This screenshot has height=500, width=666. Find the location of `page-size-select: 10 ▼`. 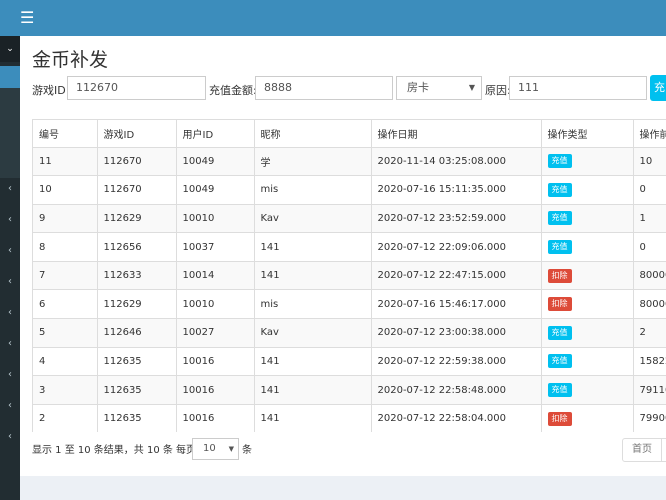

page-size-select: 10 ▼ is located at coordinates (215, 449).